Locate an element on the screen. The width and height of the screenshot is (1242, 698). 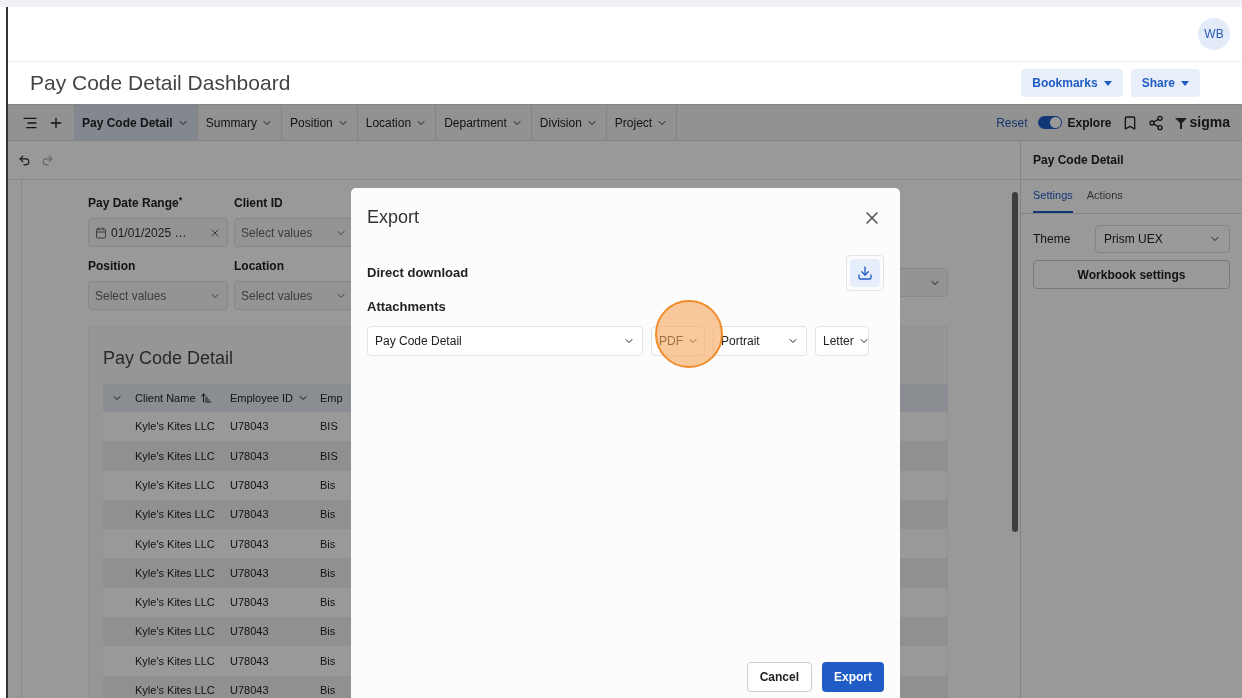
explore-toggle is located at coordinates (1049, 122).